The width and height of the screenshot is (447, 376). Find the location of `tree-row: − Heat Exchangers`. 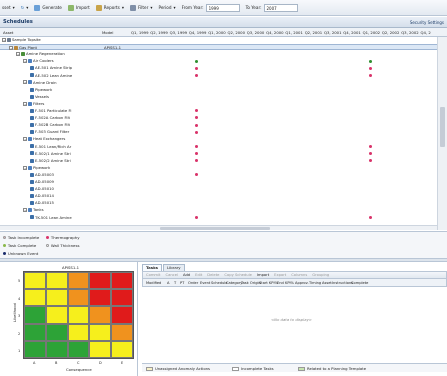

tree-row: − Heat Exchangers is located at coordinates (218, 139).